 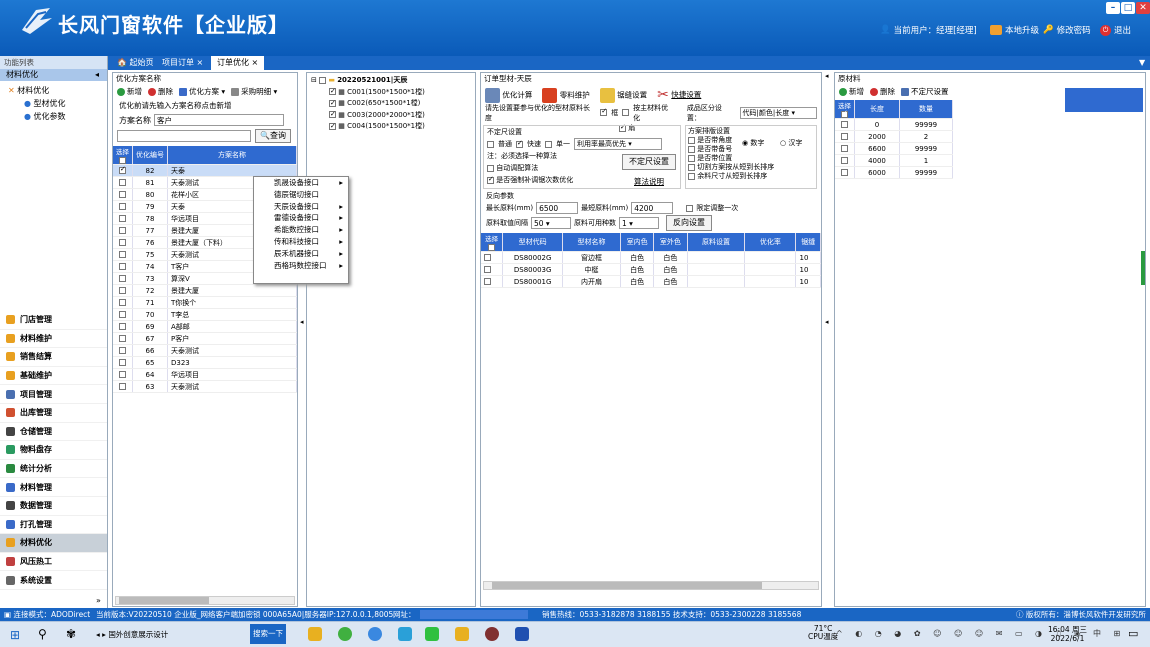 I want to click on delete-plan-button: 删除, so click(x=160, y=91).